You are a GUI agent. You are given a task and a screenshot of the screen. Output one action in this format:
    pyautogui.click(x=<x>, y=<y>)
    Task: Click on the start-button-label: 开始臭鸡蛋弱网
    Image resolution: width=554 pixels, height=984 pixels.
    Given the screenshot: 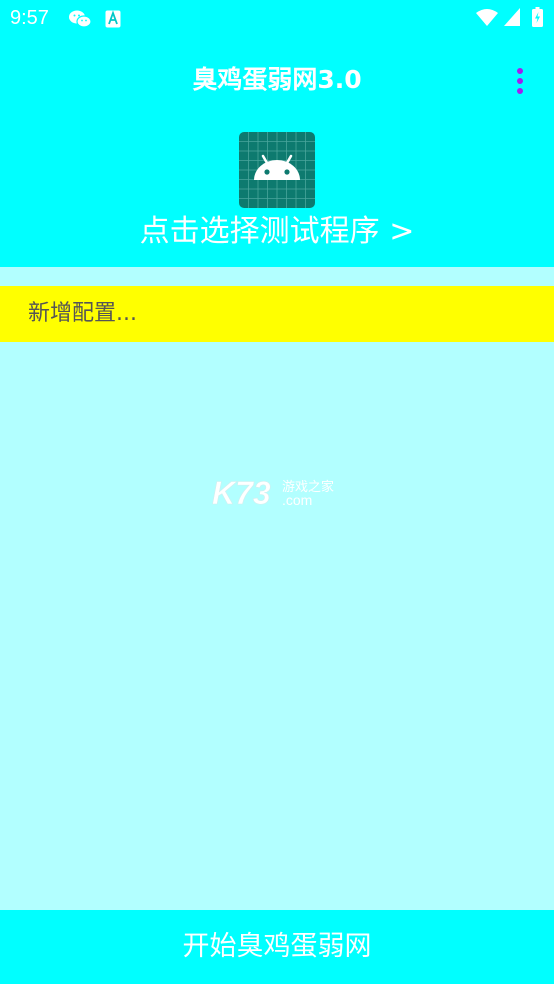 What is the action you would take?
    pyautogui.click(x=277, y=946)
    